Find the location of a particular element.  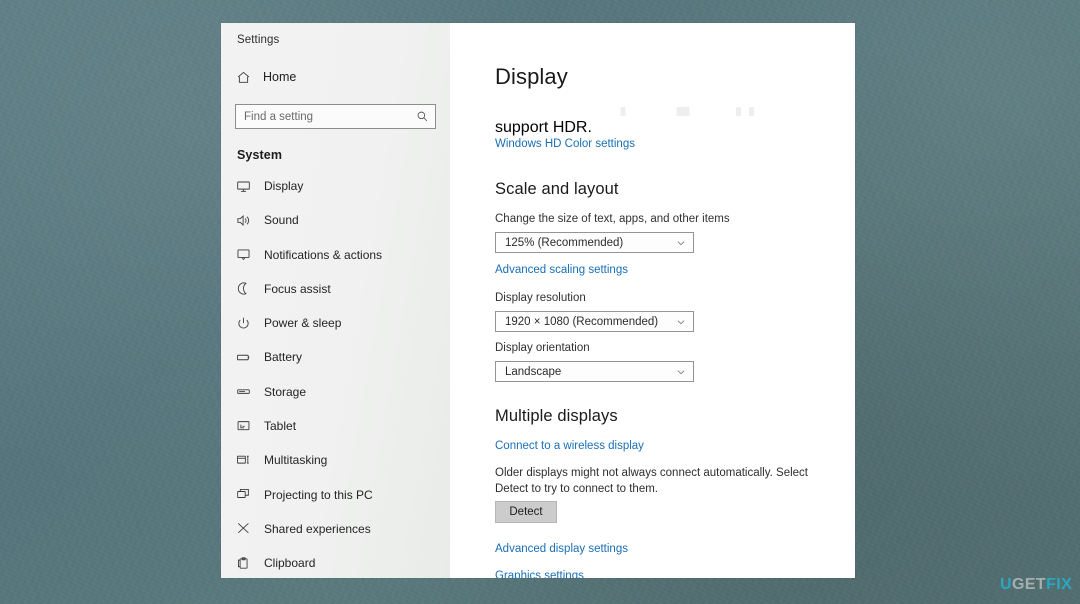

display-resolution-value: 1920 × 1080 (Recommended) is located at coordinates (582, 321).